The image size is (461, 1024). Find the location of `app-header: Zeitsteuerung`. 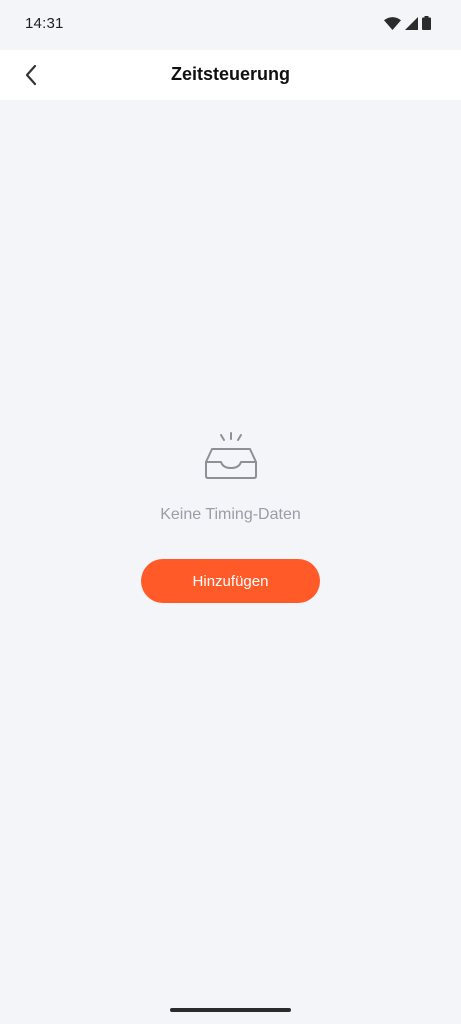

app-header: Zeitsteuerung is located at coordinates (230, 75).